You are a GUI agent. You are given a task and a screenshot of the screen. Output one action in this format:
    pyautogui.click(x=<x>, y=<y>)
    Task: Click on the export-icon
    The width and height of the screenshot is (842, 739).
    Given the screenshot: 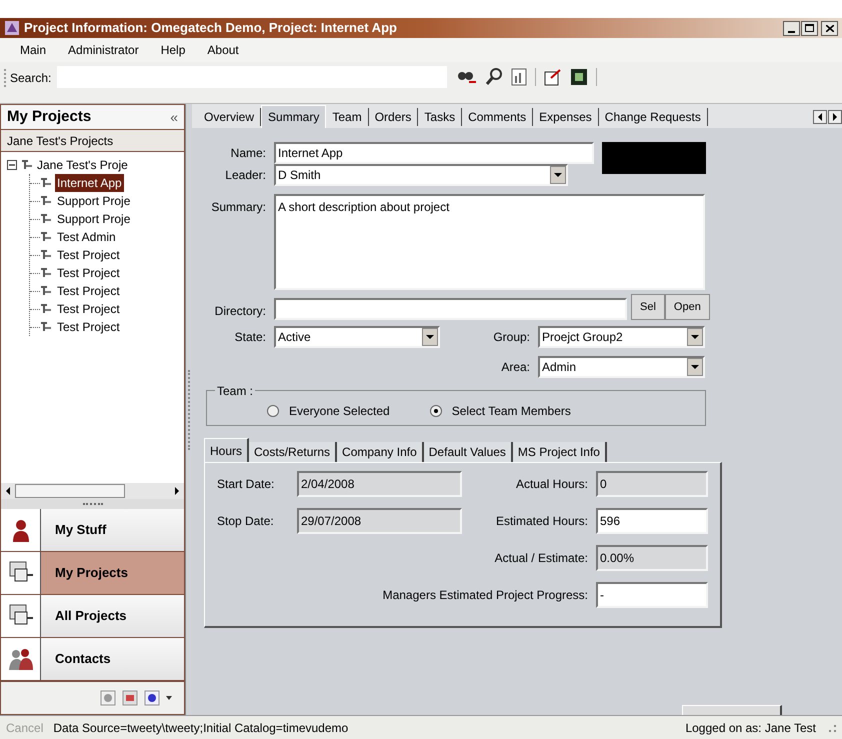 What is the action you would take?
    pyautogui.click(x=553, y=77)
    